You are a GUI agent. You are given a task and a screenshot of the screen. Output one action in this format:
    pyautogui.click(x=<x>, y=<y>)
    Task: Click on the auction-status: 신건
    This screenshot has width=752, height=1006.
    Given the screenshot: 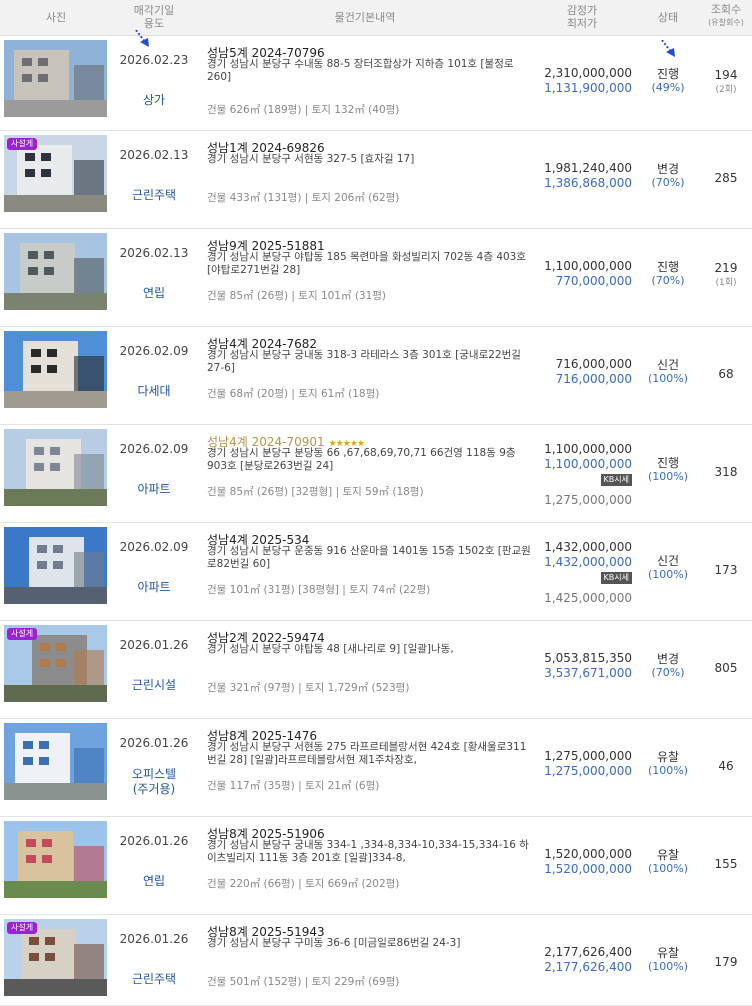 What is the action you would take?
    pyautogui.click(x=668, y=561)
    